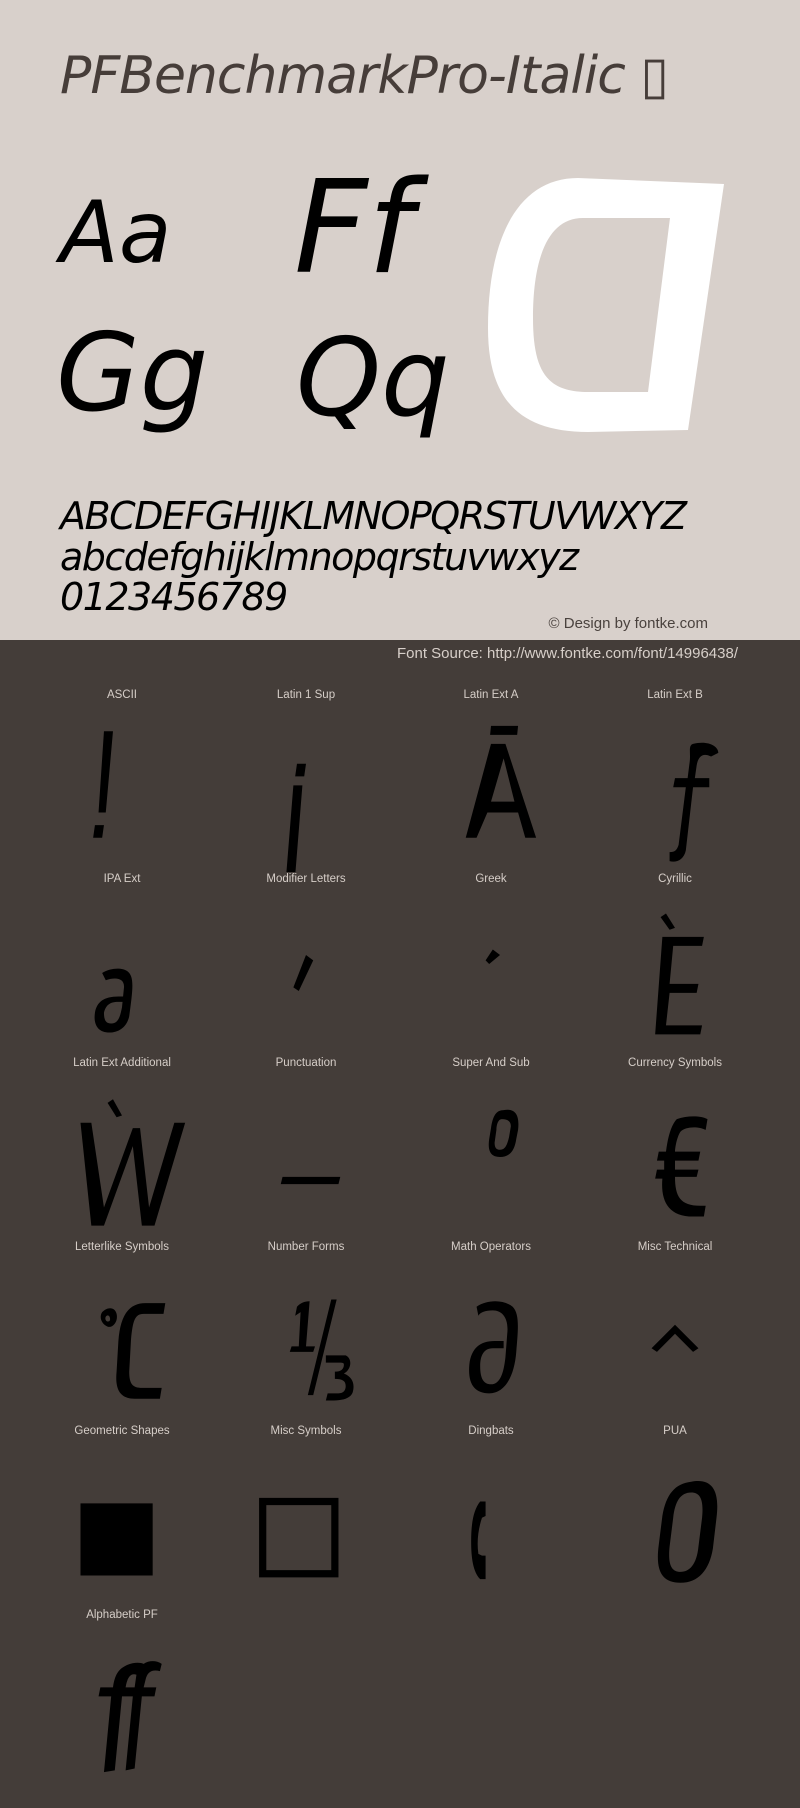 Image resolution: width=800 pixels, height=1808 pixels. What do you see at coordinates (116, 233) in the screenshot?
I see `sample-aa: Aa` at bounding box center [116, 233].